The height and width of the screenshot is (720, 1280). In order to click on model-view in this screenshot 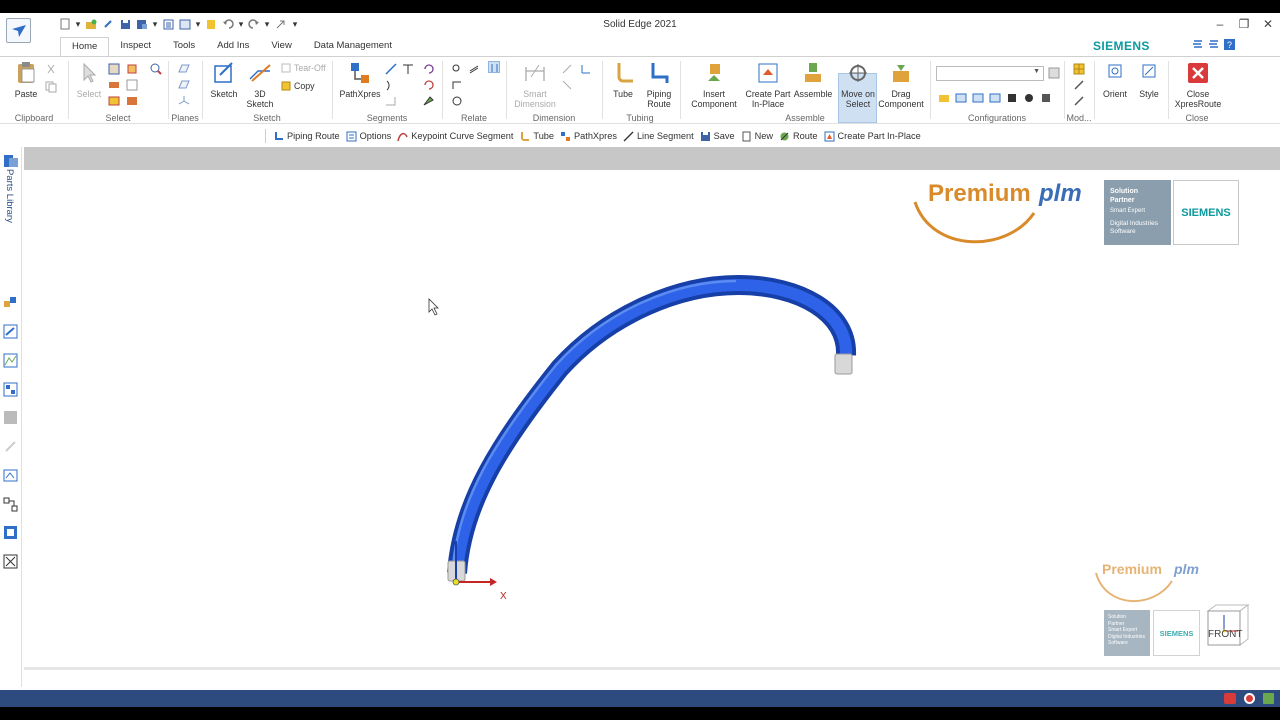, I will do `click(642, 430)`.